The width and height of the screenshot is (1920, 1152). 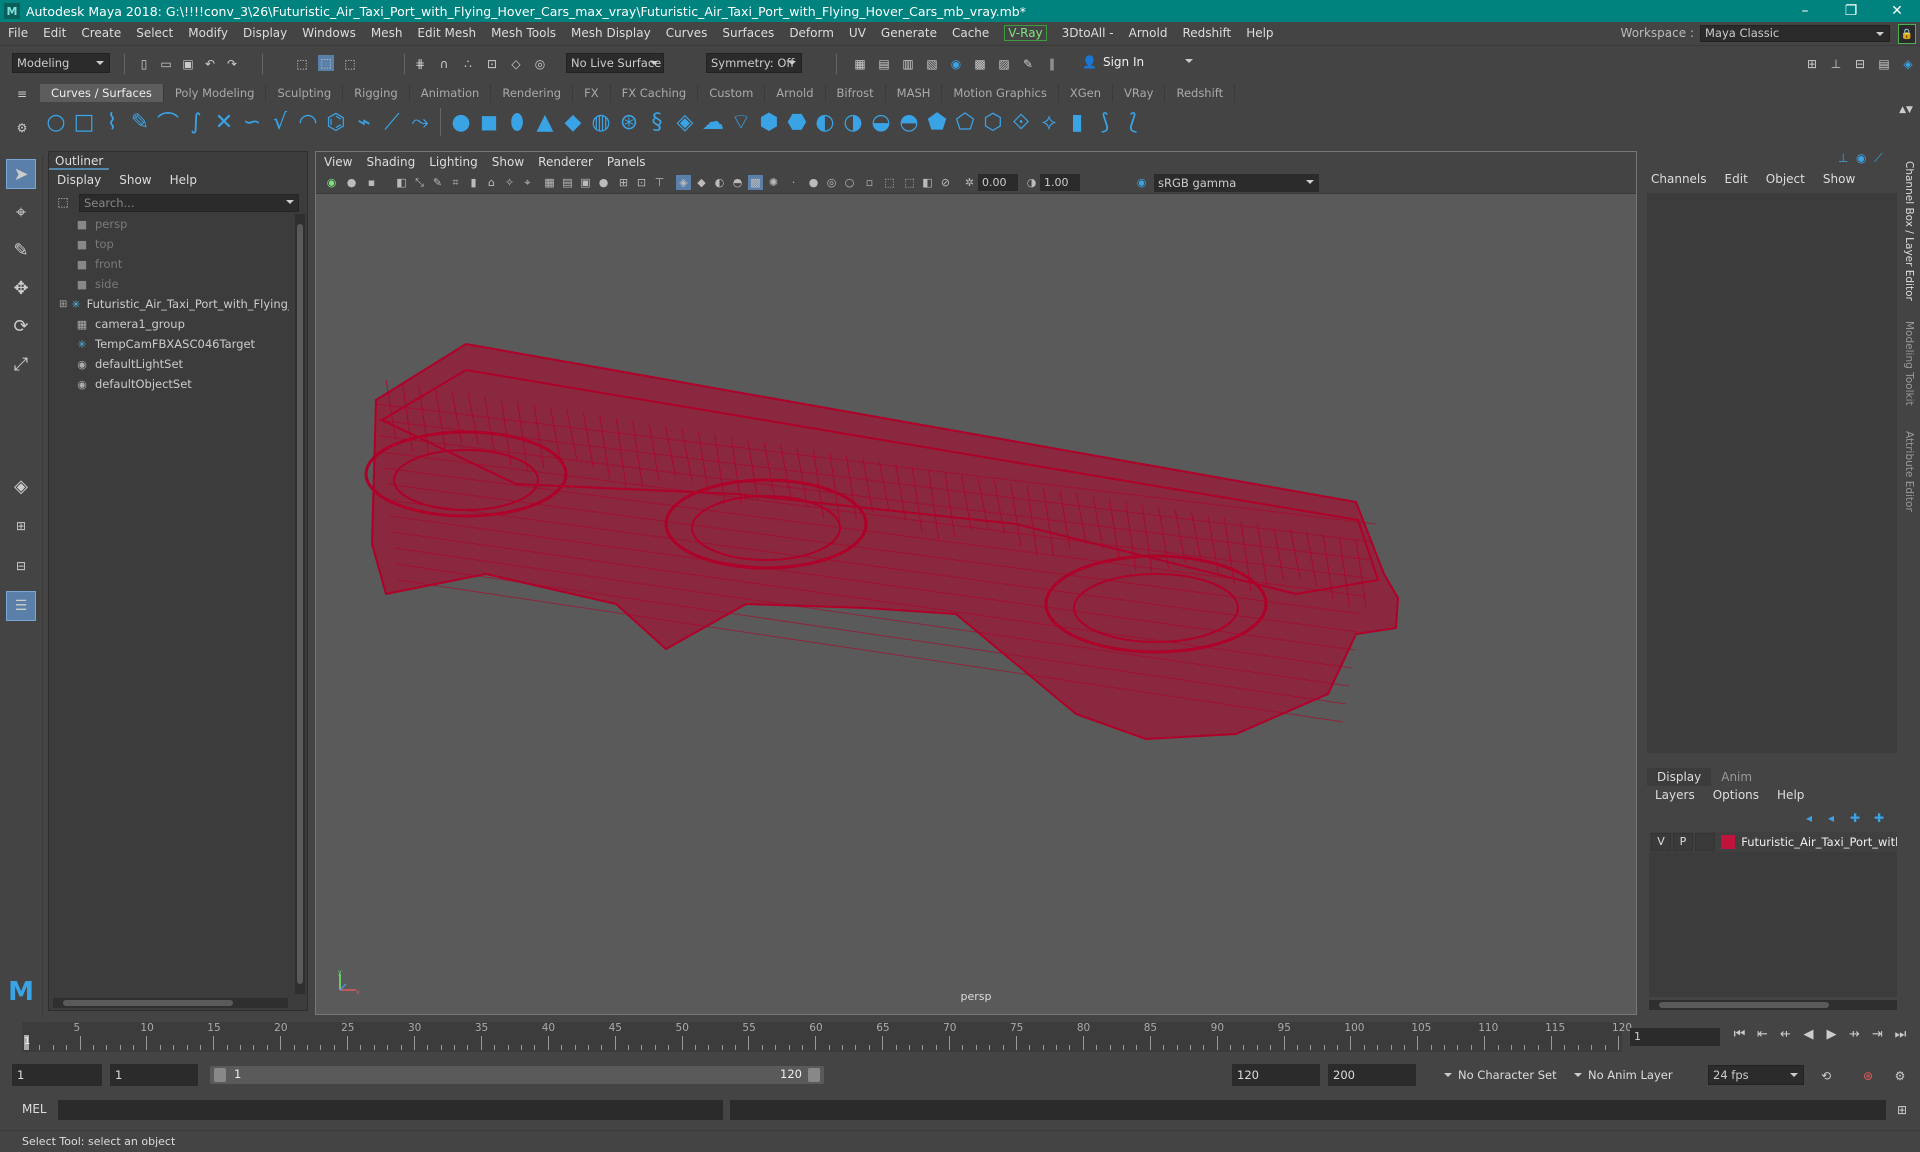 What do you see at coordinates (376, 93) in the screenshot?
I see `shelf-tab-rigging: Rigging` at bounding box center [376, 93].